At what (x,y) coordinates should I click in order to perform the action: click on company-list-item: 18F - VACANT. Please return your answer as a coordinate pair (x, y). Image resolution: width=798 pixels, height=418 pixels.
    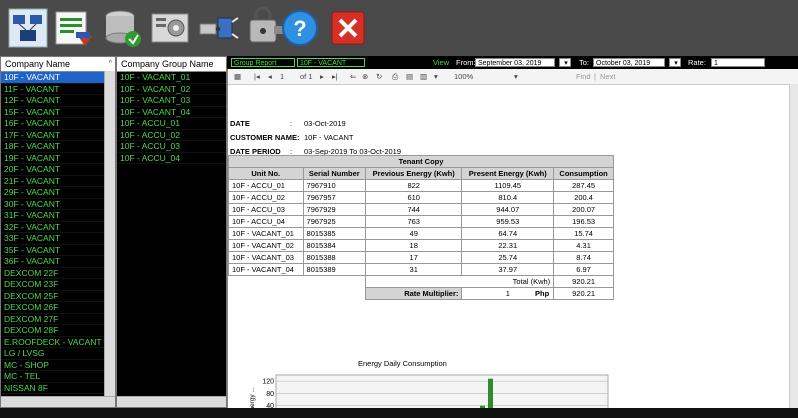
    Looking at the image, I should click on (58, 147).